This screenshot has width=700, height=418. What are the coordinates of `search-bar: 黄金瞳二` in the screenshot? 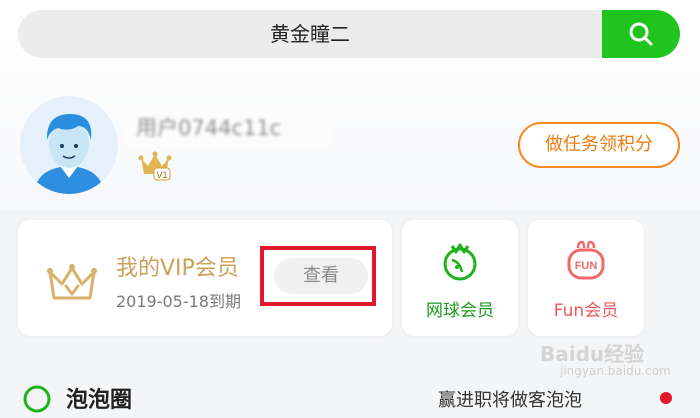 It's located at (349, 34).